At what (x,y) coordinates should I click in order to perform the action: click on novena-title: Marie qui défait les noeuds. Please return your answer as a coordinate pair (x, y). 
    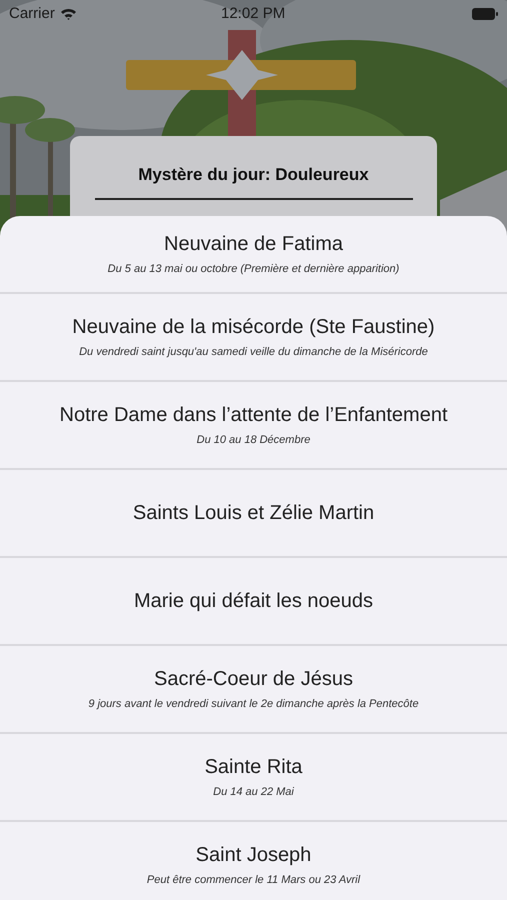
    Looking at the image, I should click on (254, 601).